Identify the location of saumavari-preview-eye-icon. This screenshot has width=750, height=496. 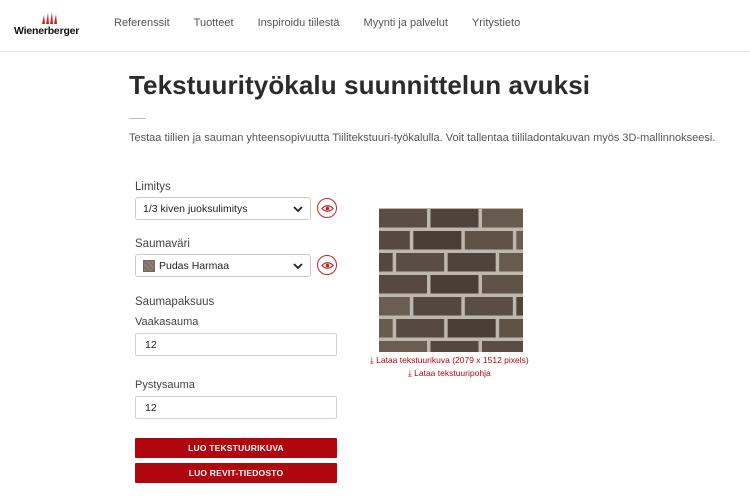
(327, 265).